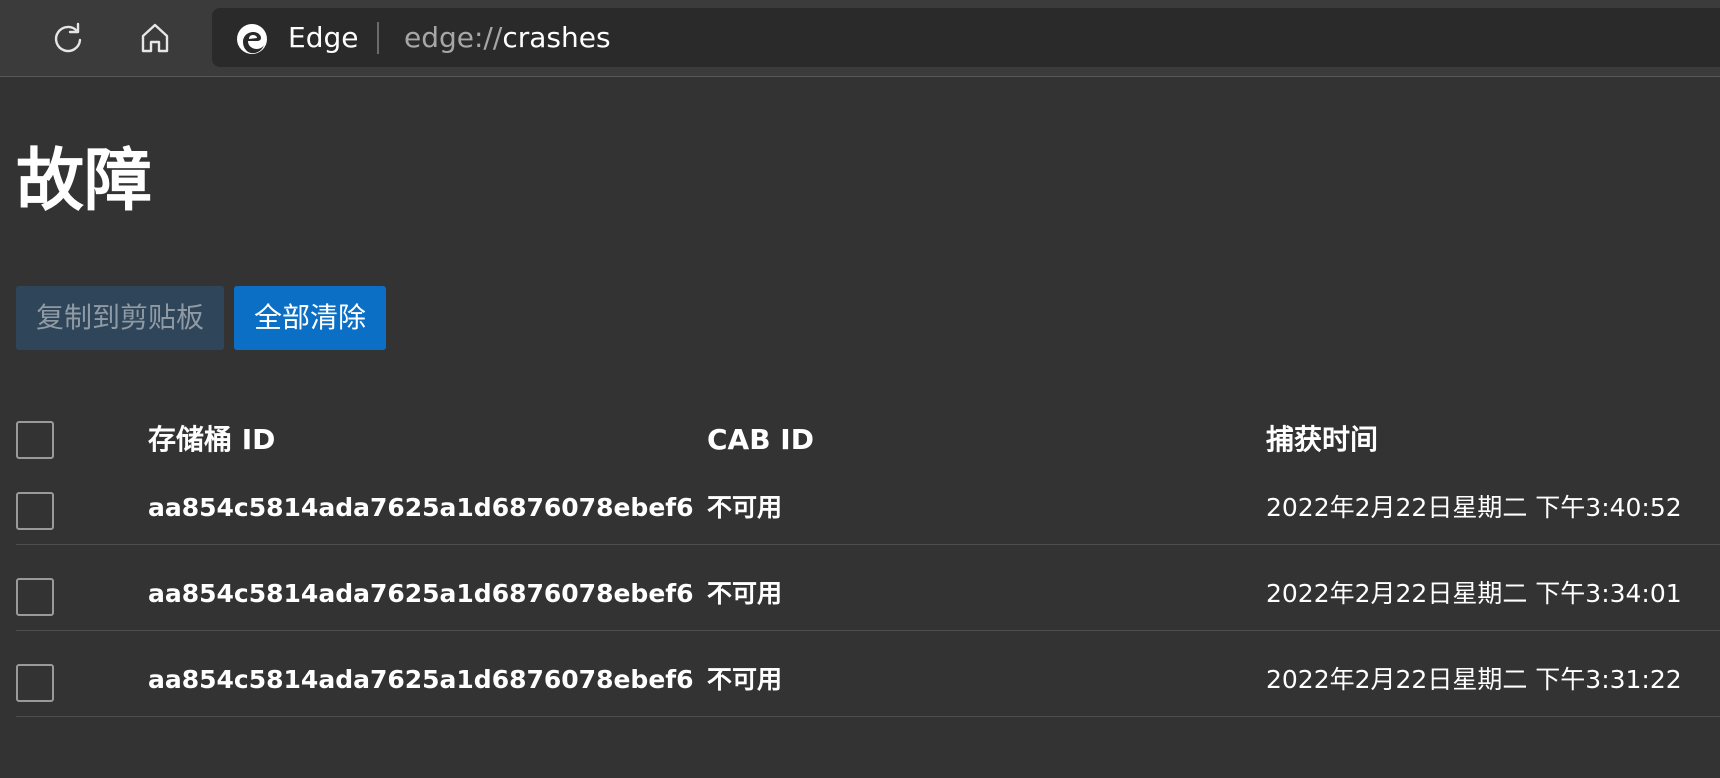  What do you see at coordinates (1474, 593) in the screenshot?
I see `capture-time-cell: 2022年2月22日星期二 下午3:34:01` at bounding box center [1474, 593].